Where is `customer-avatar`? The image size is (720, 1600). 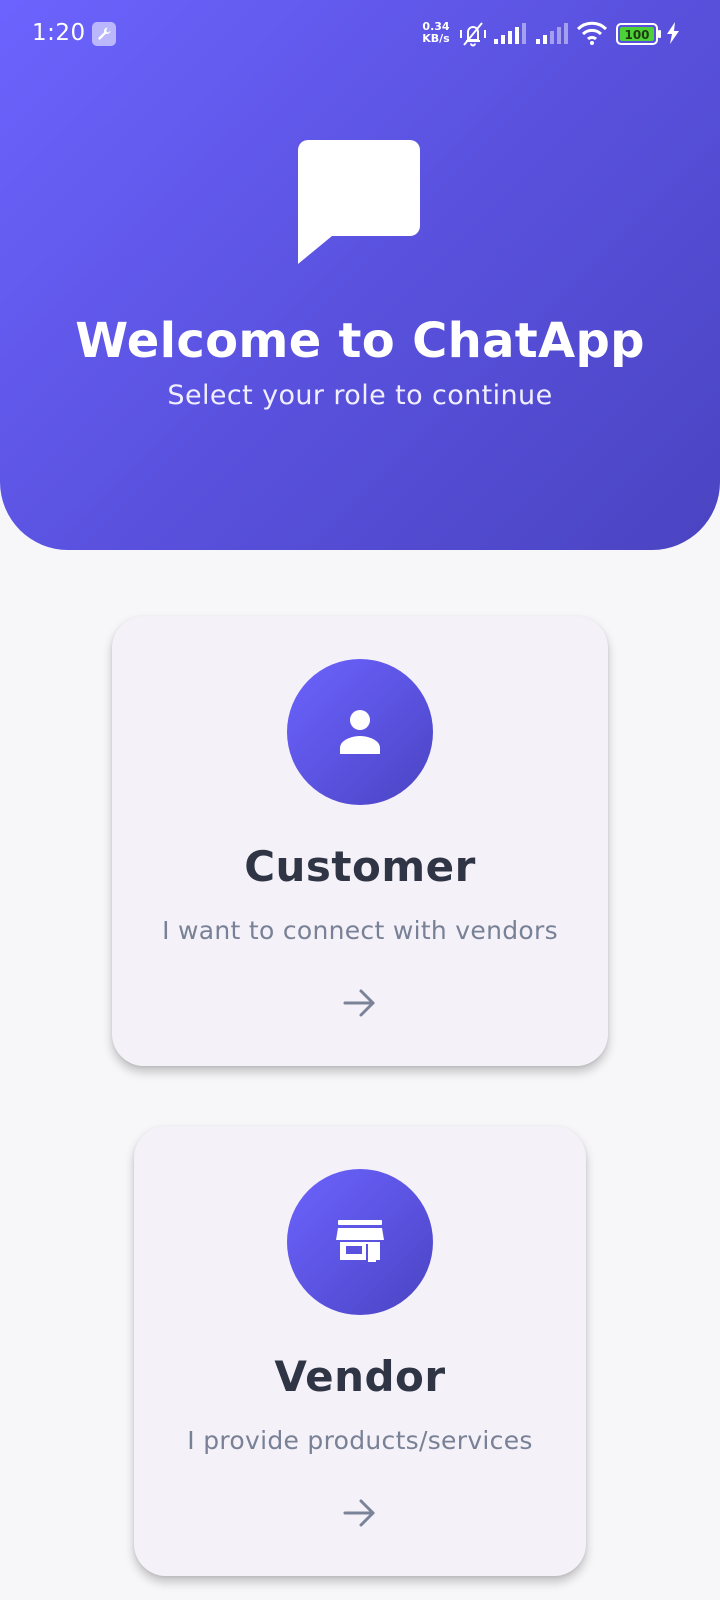 customer-avatar is located at coordinates (360, 732).